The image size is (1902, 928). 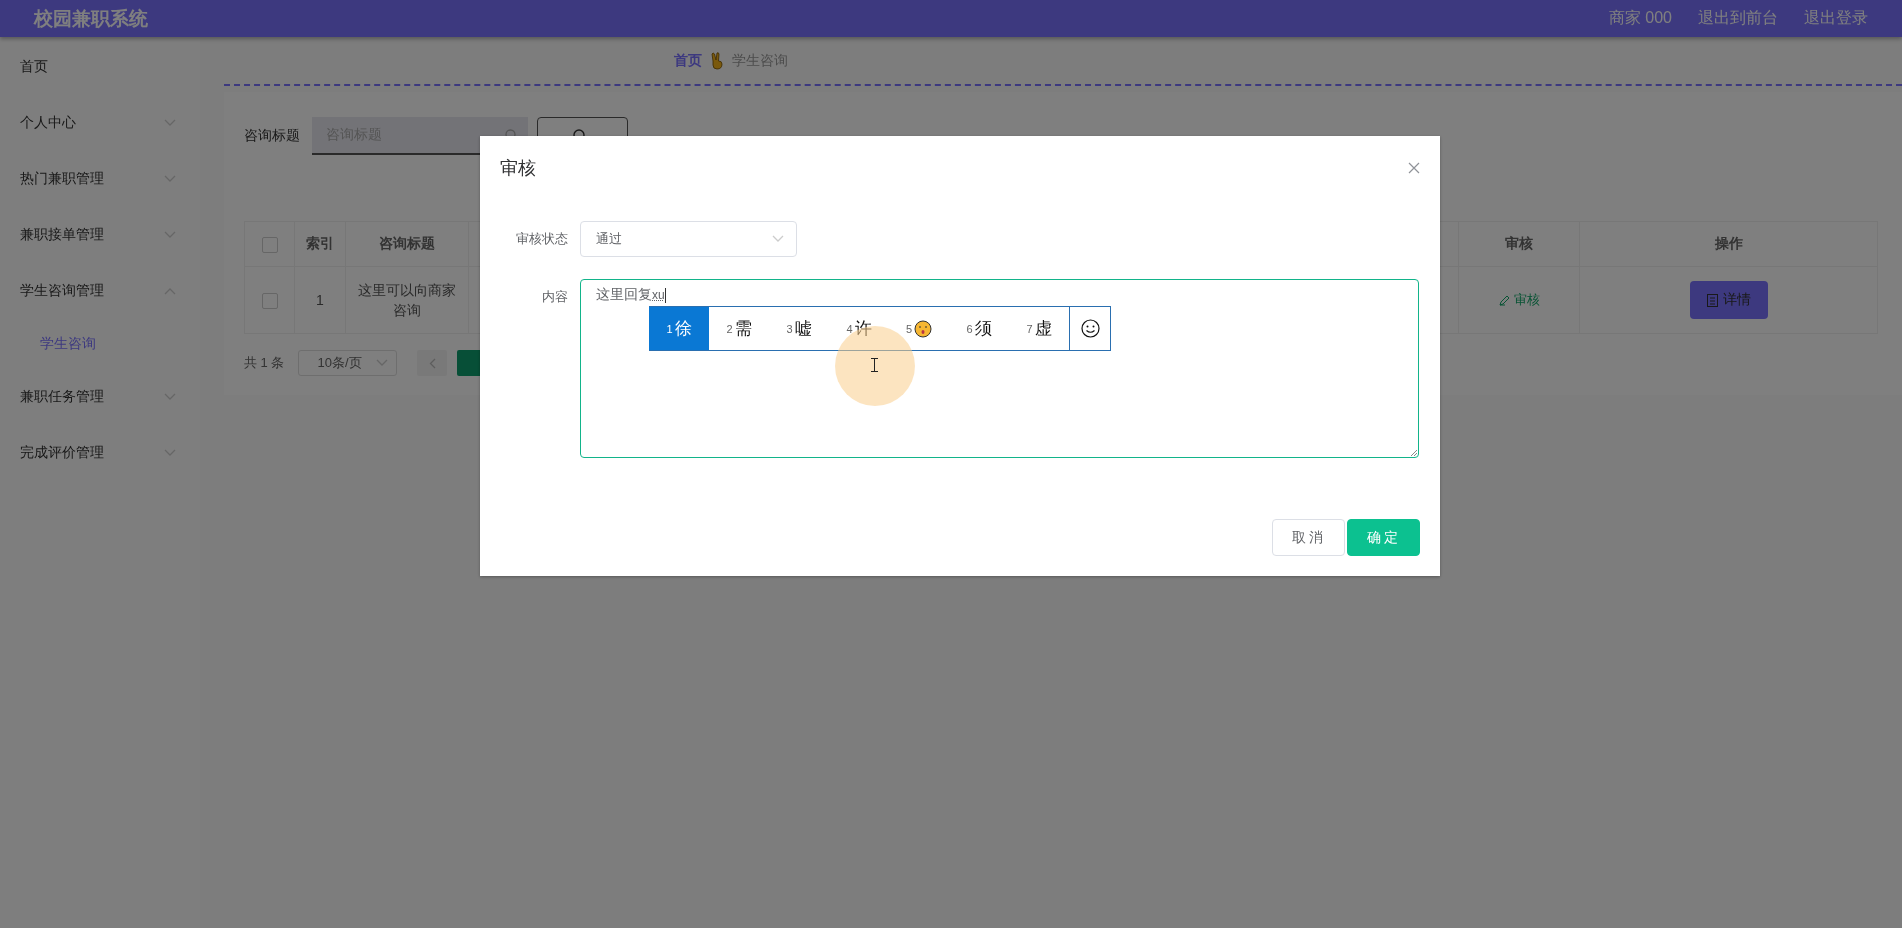 What do you see at coordinates (1728, 244) in the screenshot?
I see `column-header: 操作` at bounding box center [1728, 244].